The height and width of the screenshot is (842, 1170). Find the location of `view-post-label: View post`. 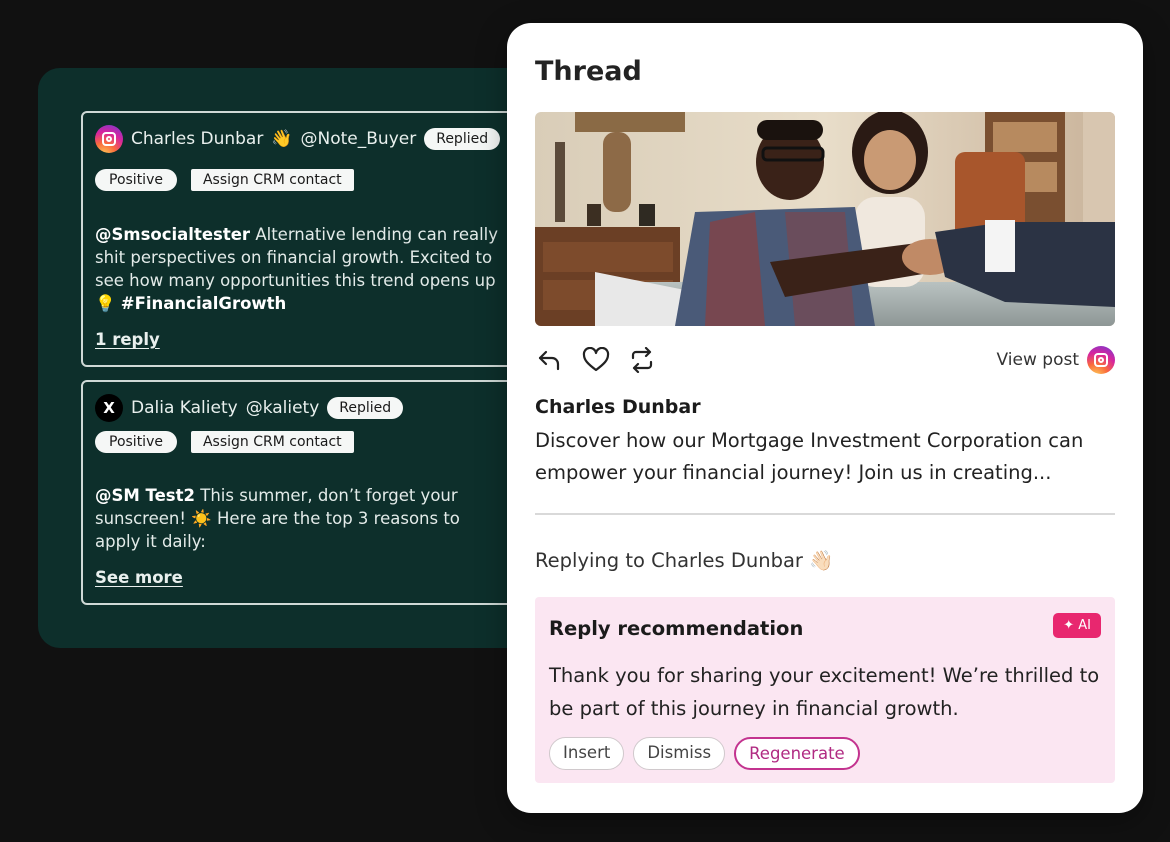

view-post-label: View post is located at coordinates (1037, 360).